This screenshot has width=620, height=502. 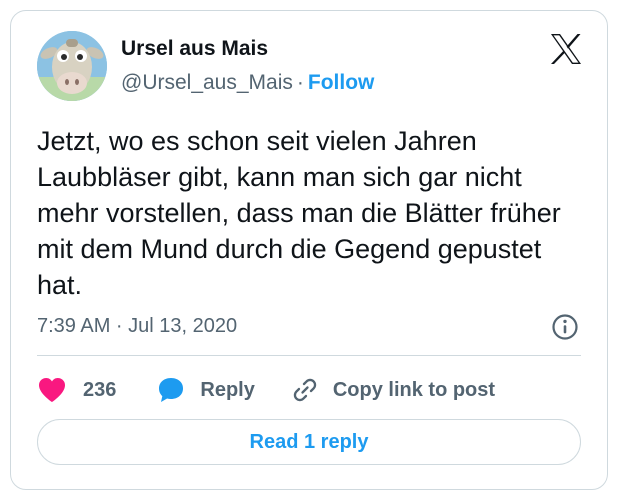 What do you see at coordinates (100, 389) in the screenshot?
I see `like-count: 236` at bounding box center [100, 389].